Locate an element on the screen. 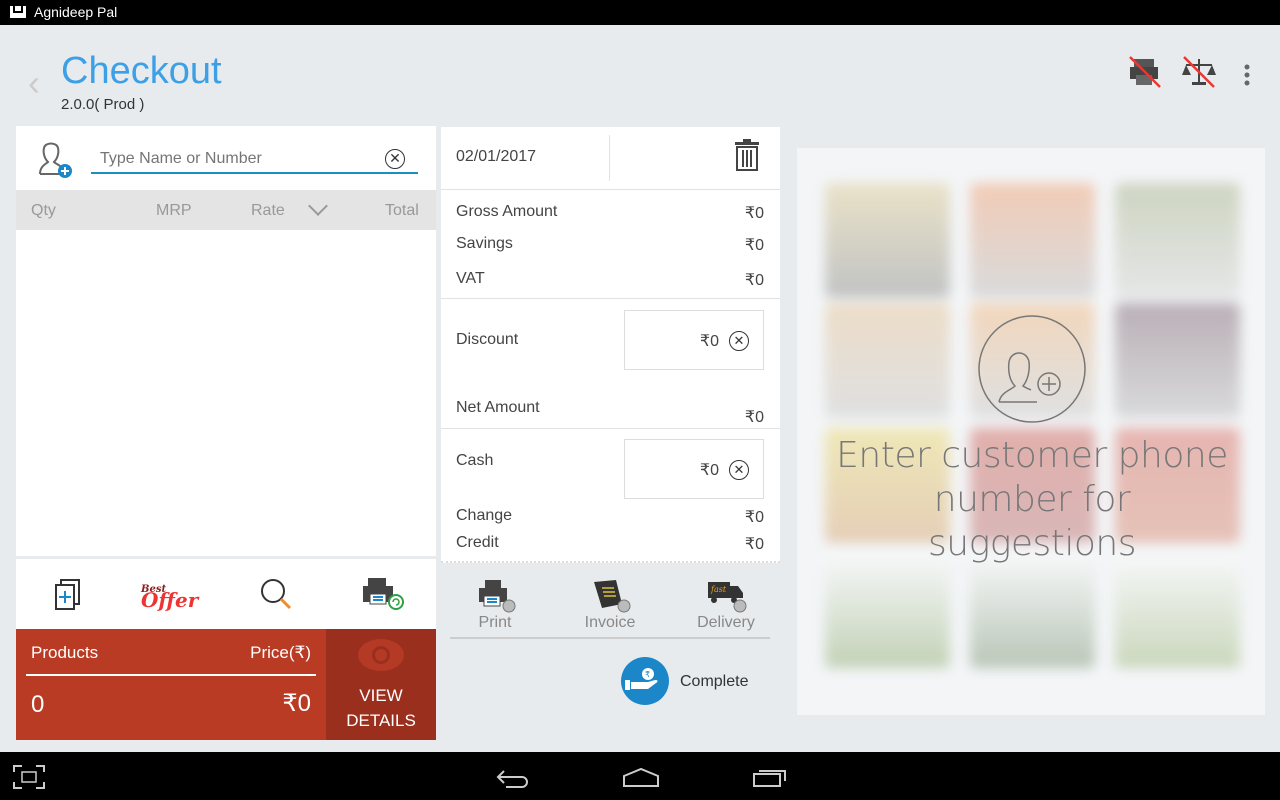 Image resolution: width=1280 pixels, height=800 pixels. col-total: Total is located at coordinates (402, 210).